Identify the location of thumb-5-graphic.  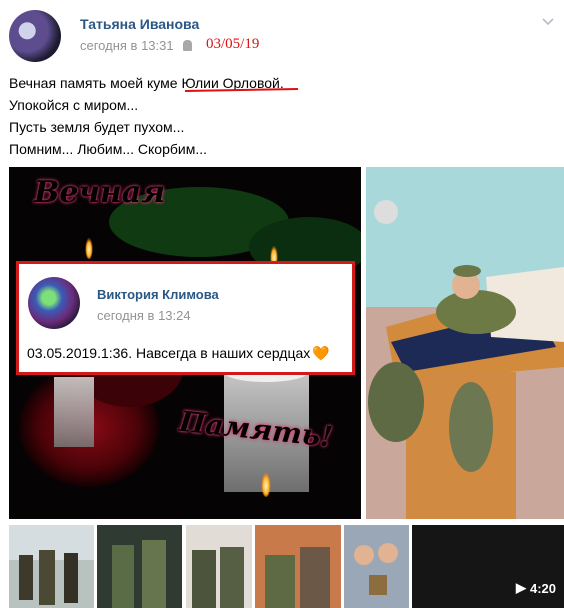
(376, 566).